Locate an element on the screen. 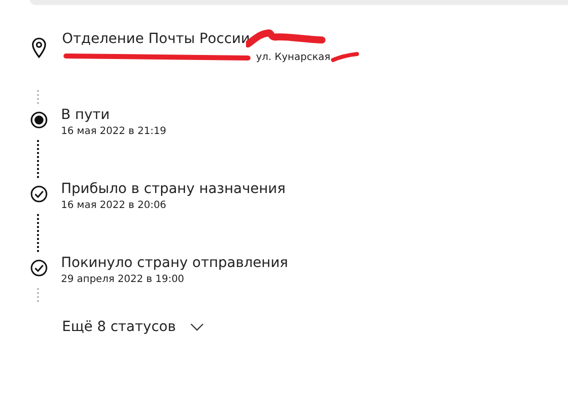 The width and height of the screenshot is (568, 407). current-status-icon is located at coordinates (39, 120).